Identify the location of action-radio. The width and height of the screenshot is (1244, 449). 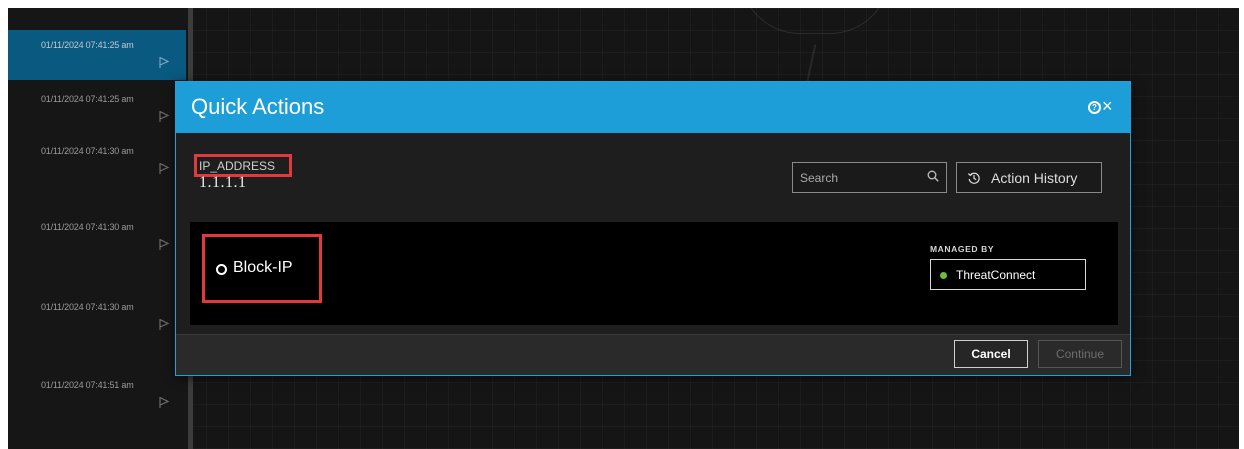
(221, 269).